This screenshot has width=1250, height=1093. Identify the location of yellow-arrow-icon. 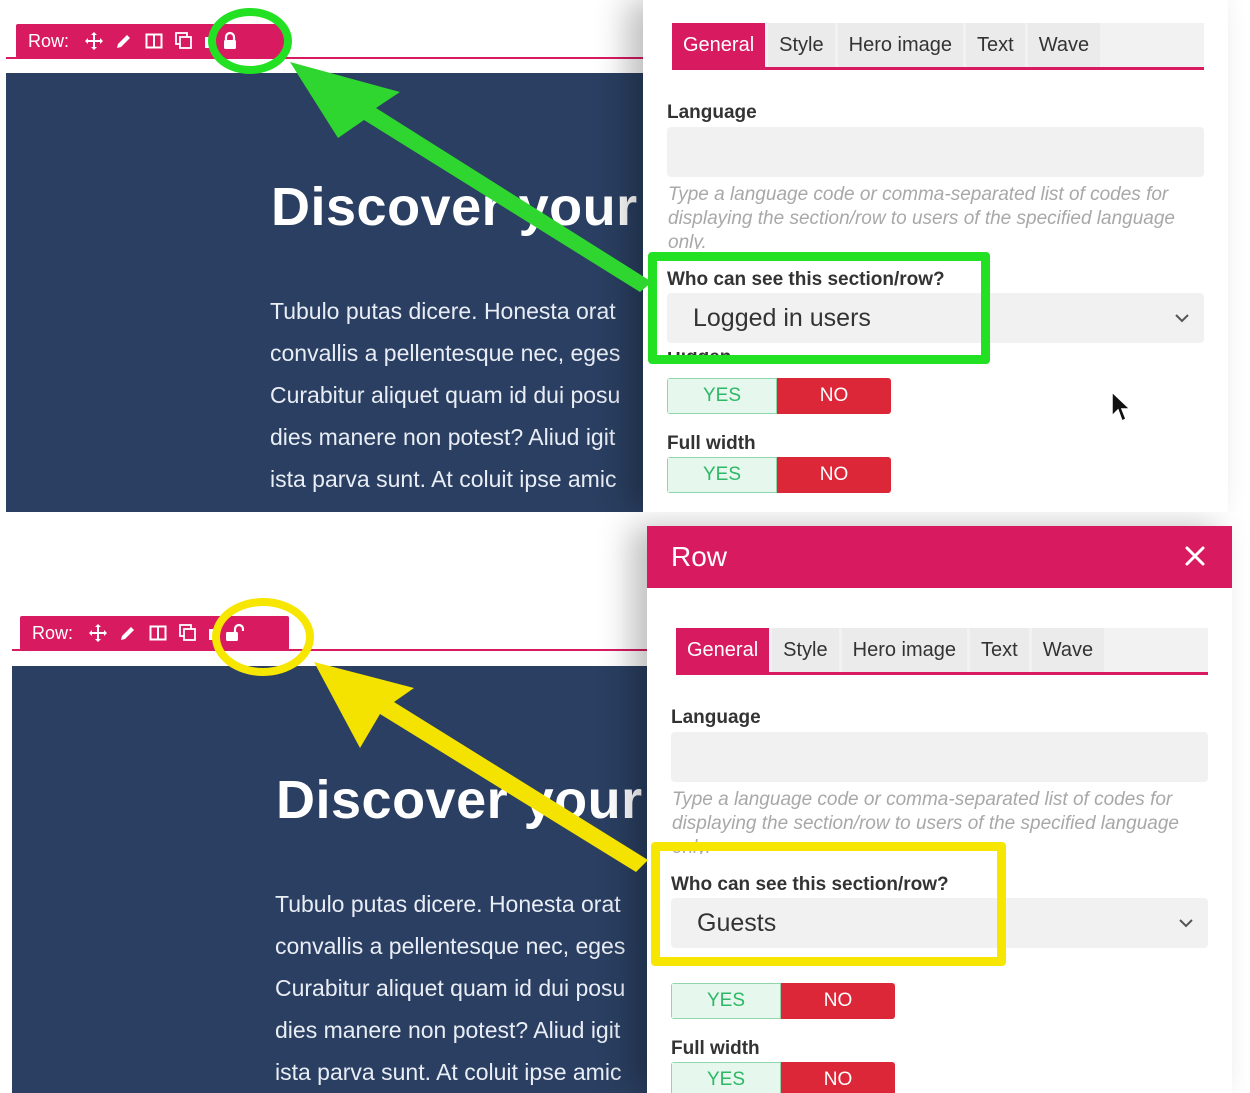
(481, 767).